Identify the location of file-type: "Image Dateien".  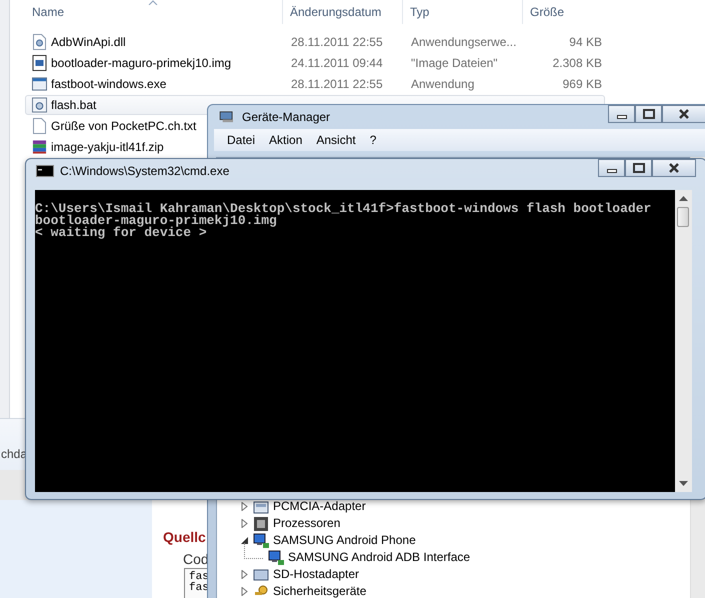
(454, 63).